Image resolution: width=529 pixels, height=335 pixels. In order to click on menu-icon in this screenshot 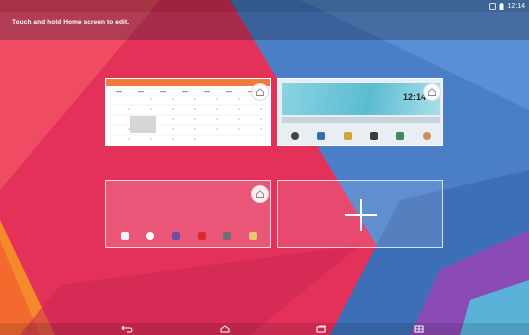, I will do `click(419, 329)`.